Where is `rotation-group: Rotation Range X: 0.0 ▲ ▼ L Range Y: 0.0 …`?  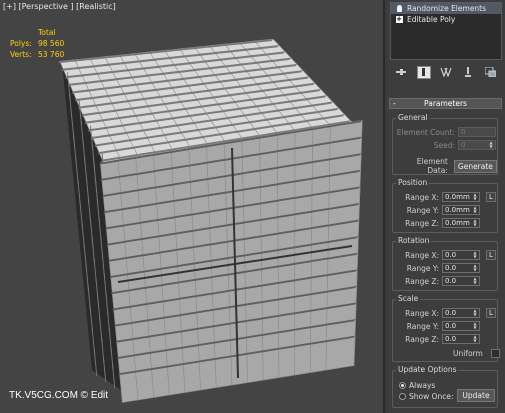
rotation-group: Rotation Range X: 0.0 ▲ ▼ L Range Y: 0.0 … is located at coordinates (445, 263).